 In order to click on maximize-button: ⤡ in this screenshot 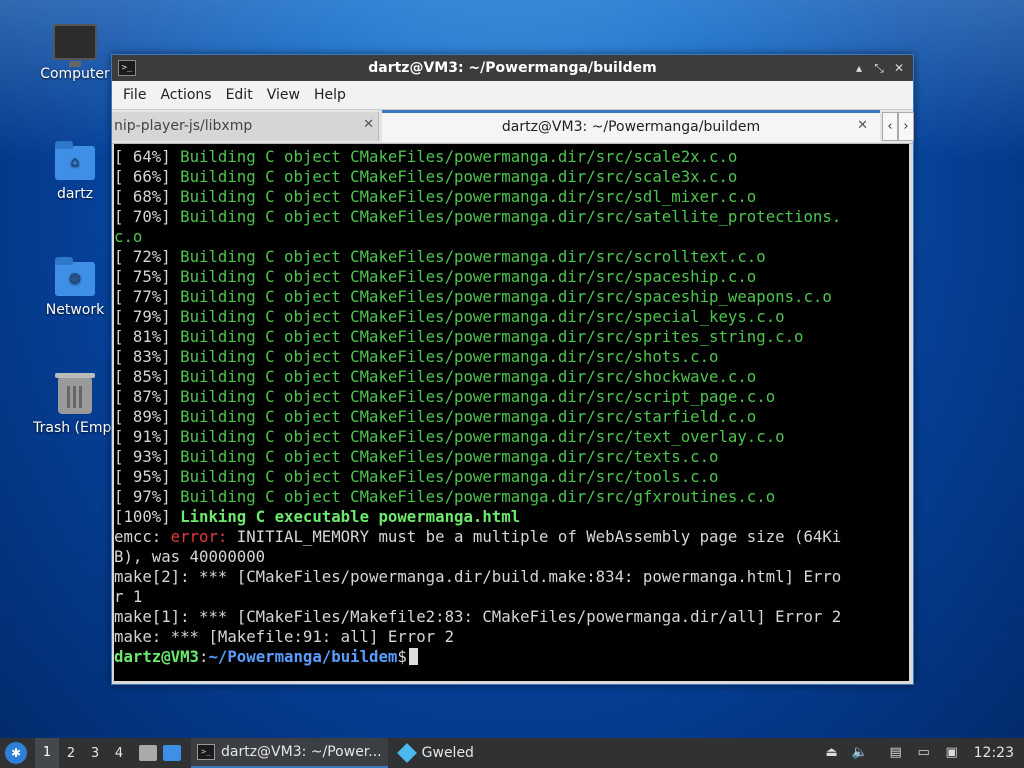, I will do `click(879, 68)`.